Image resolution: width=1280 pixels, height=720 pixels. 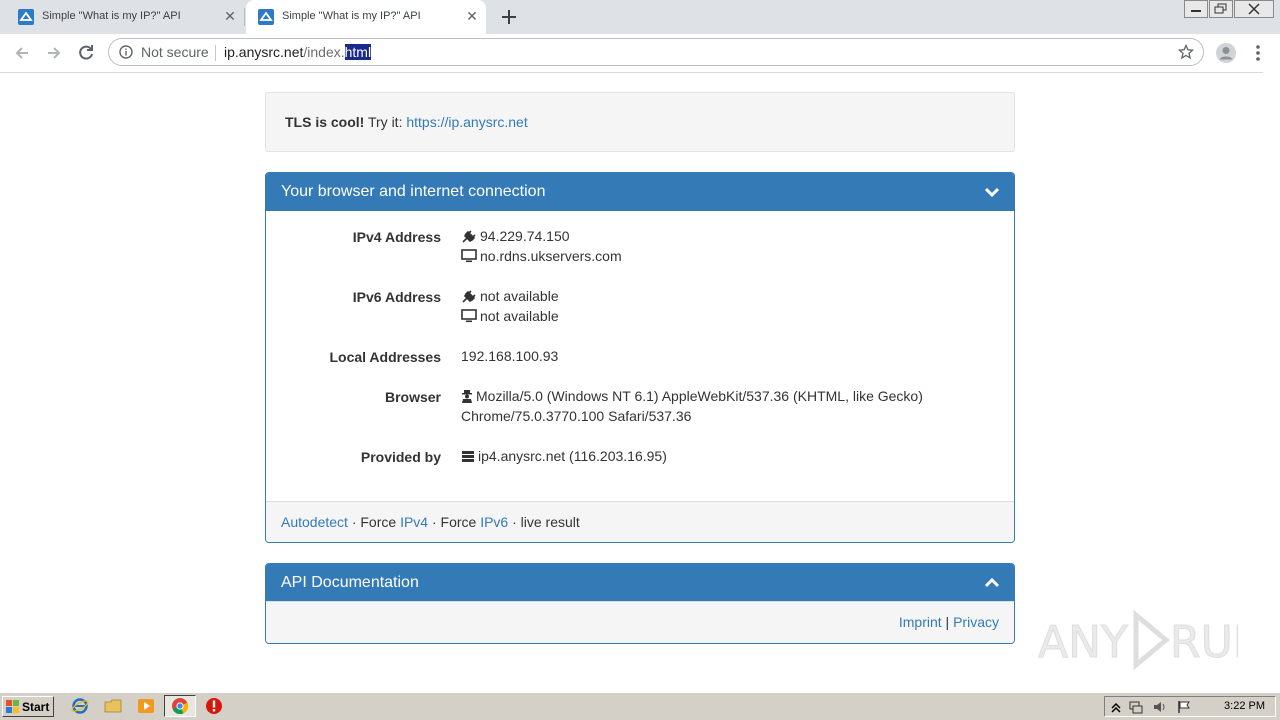 I want to click on internet-explorer-icon, so click(x=80, y=706).